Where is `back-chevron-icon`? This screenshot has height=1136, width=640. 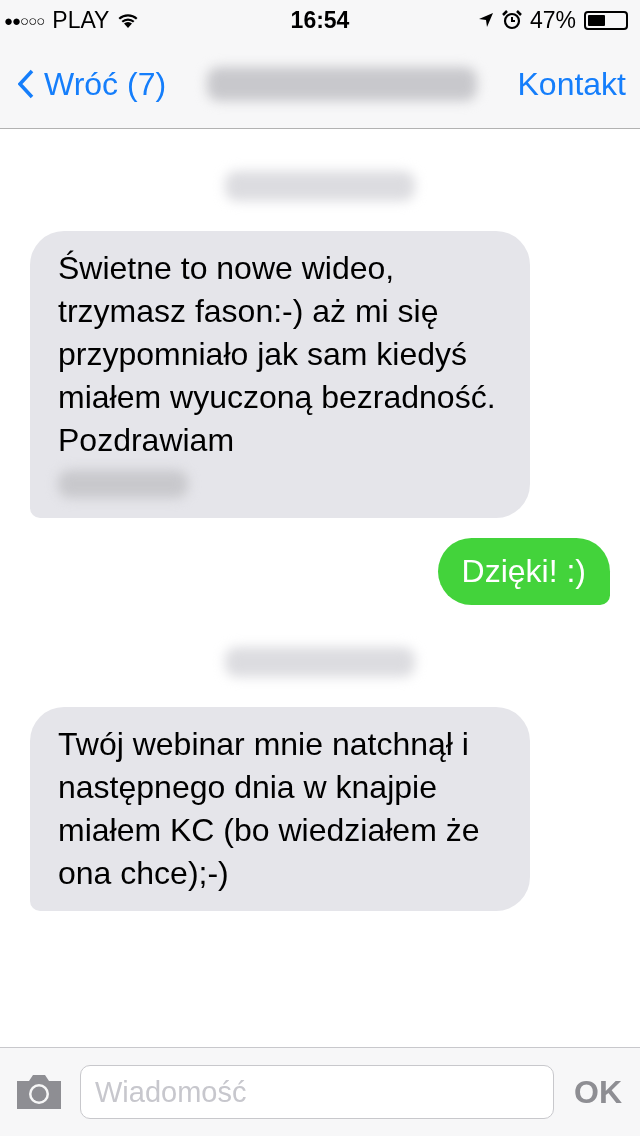
back-chevron-icon is located at coordinates (26, 84).